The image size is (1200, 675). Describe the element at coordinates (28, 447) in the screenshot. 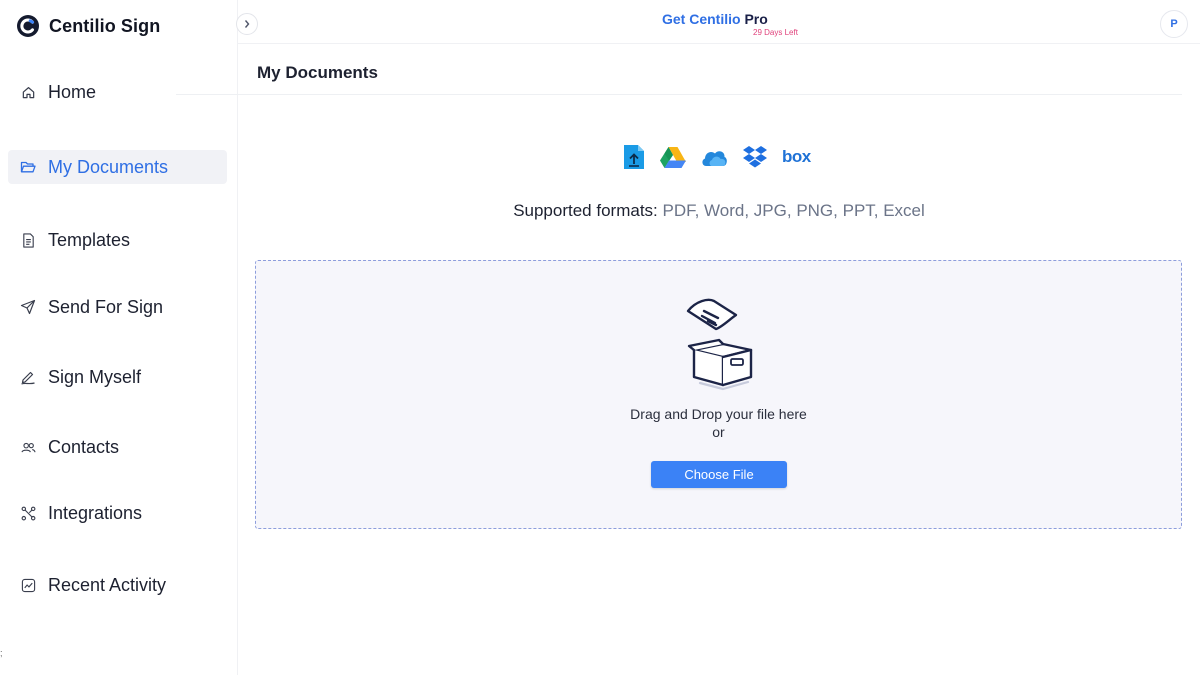

I see `users-icon` at that location.